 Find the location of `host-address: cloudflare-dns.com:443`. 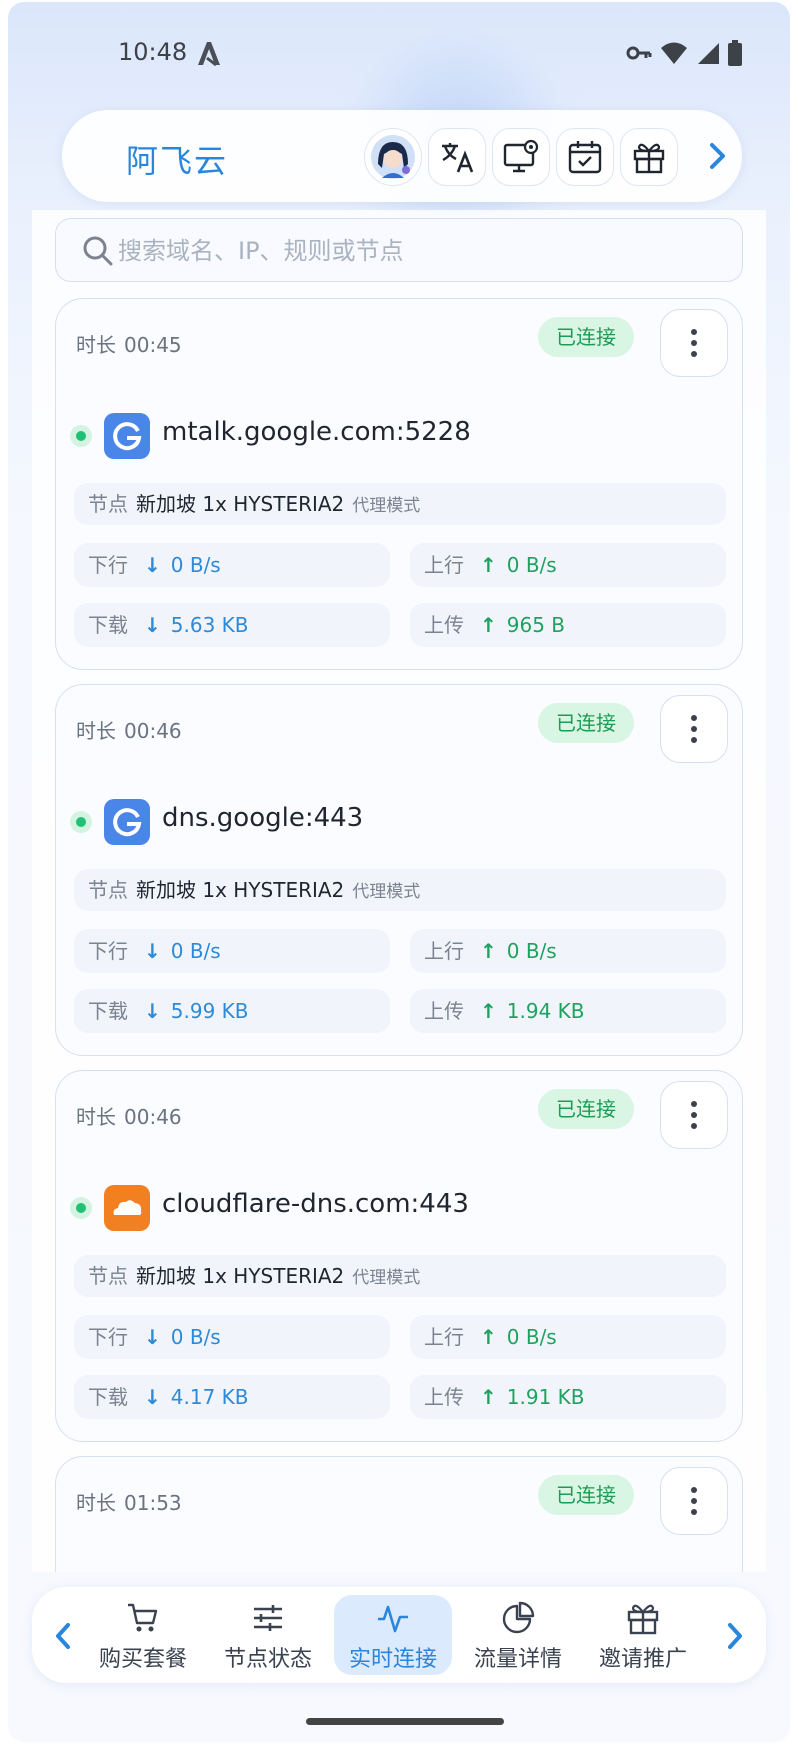

host-address: cloudflare-dns.com:443 is located at coordinates (315, 1204).